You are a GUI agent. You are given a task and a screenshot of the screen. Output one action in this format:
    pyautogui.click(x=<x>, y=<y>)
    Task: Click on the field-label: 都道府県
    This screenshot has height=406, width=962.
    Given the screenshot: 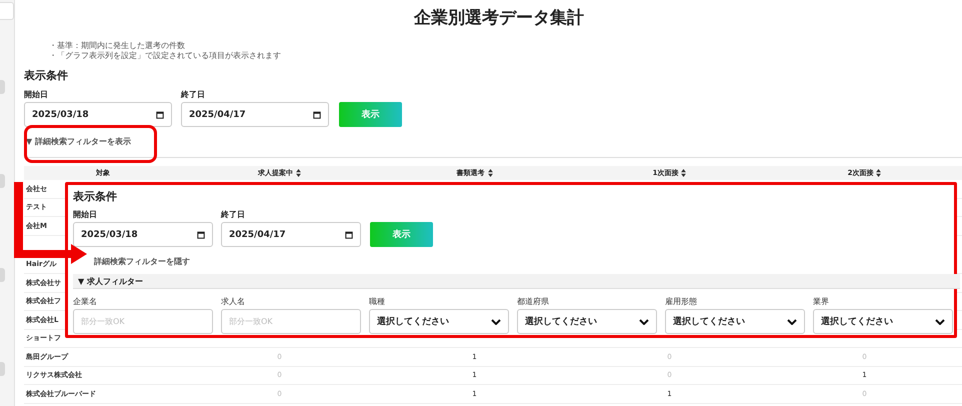 What is the action you would take?
    pyautogui.click(x=533, y=301)
    